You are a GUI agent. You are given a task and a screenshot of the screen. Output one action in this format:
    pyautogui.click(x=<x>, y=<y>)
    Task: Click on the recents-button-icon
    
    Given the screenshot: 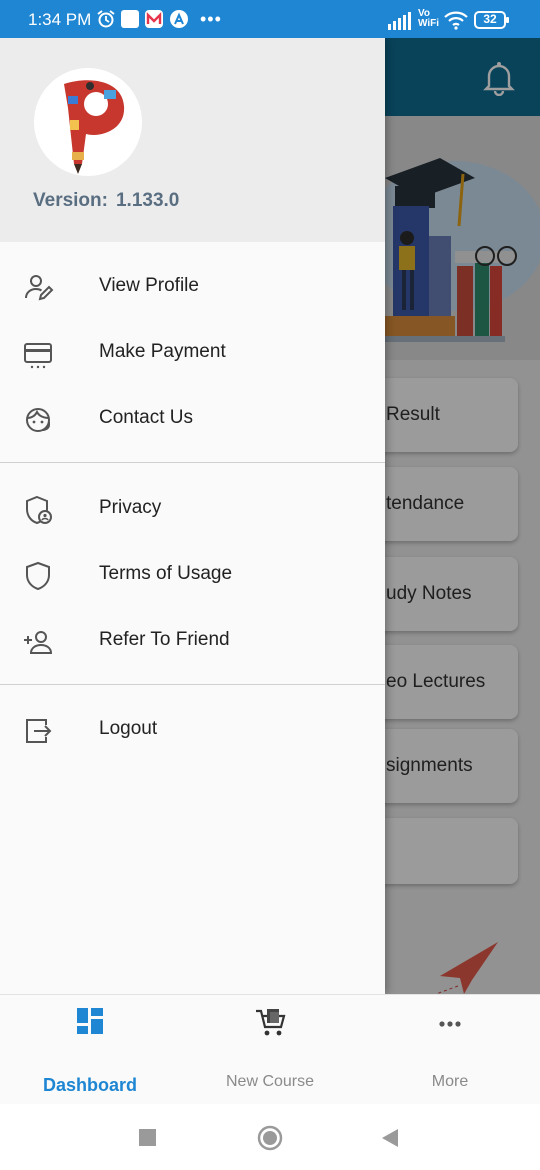 What is the action you would take?
    pyautogui.click(x=148, y=1140)
    